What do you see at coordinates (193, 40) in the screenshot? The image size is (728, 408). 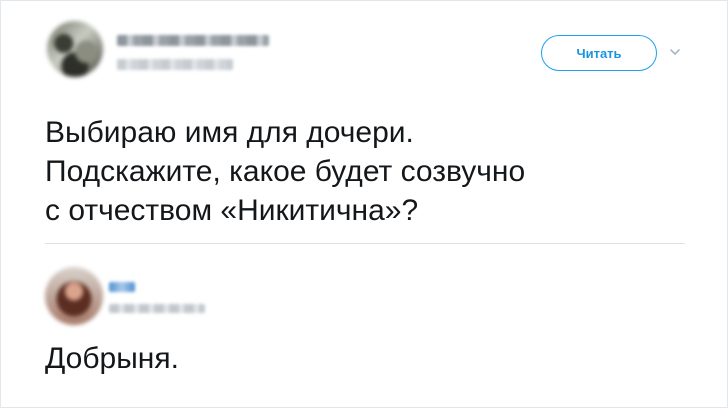 I see `author-name-blurred` at bounding box center [193, 40].